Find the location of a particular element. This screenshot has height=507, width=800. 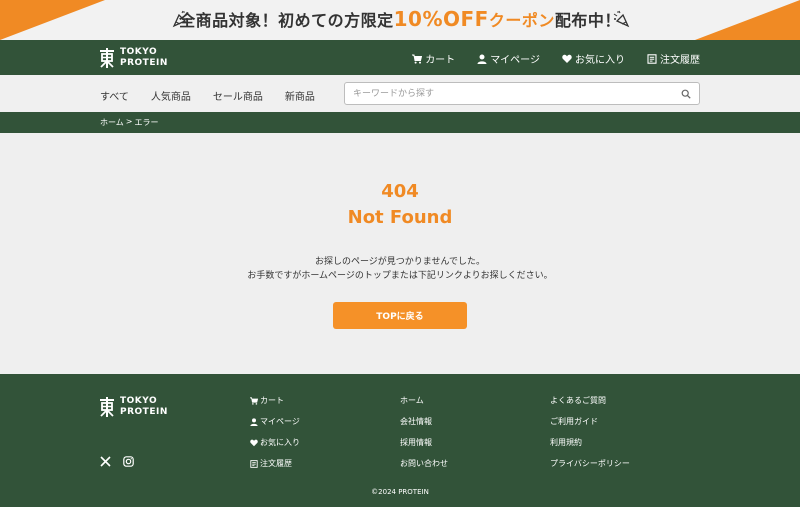

category-sale: セール商品 is located at coordinates (238, 95).